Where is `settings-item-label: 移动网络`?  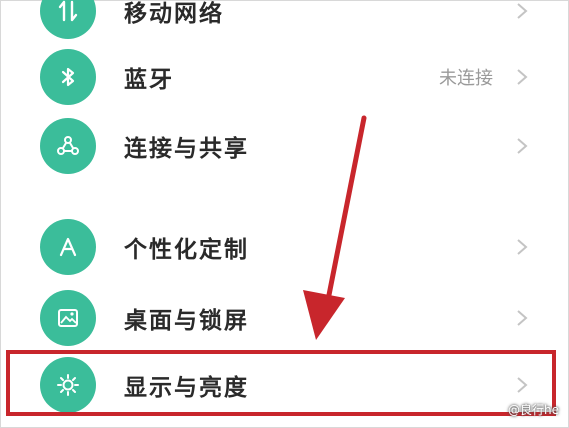
settings-item-label: 移动网络 is located at coordinates (174, 14).